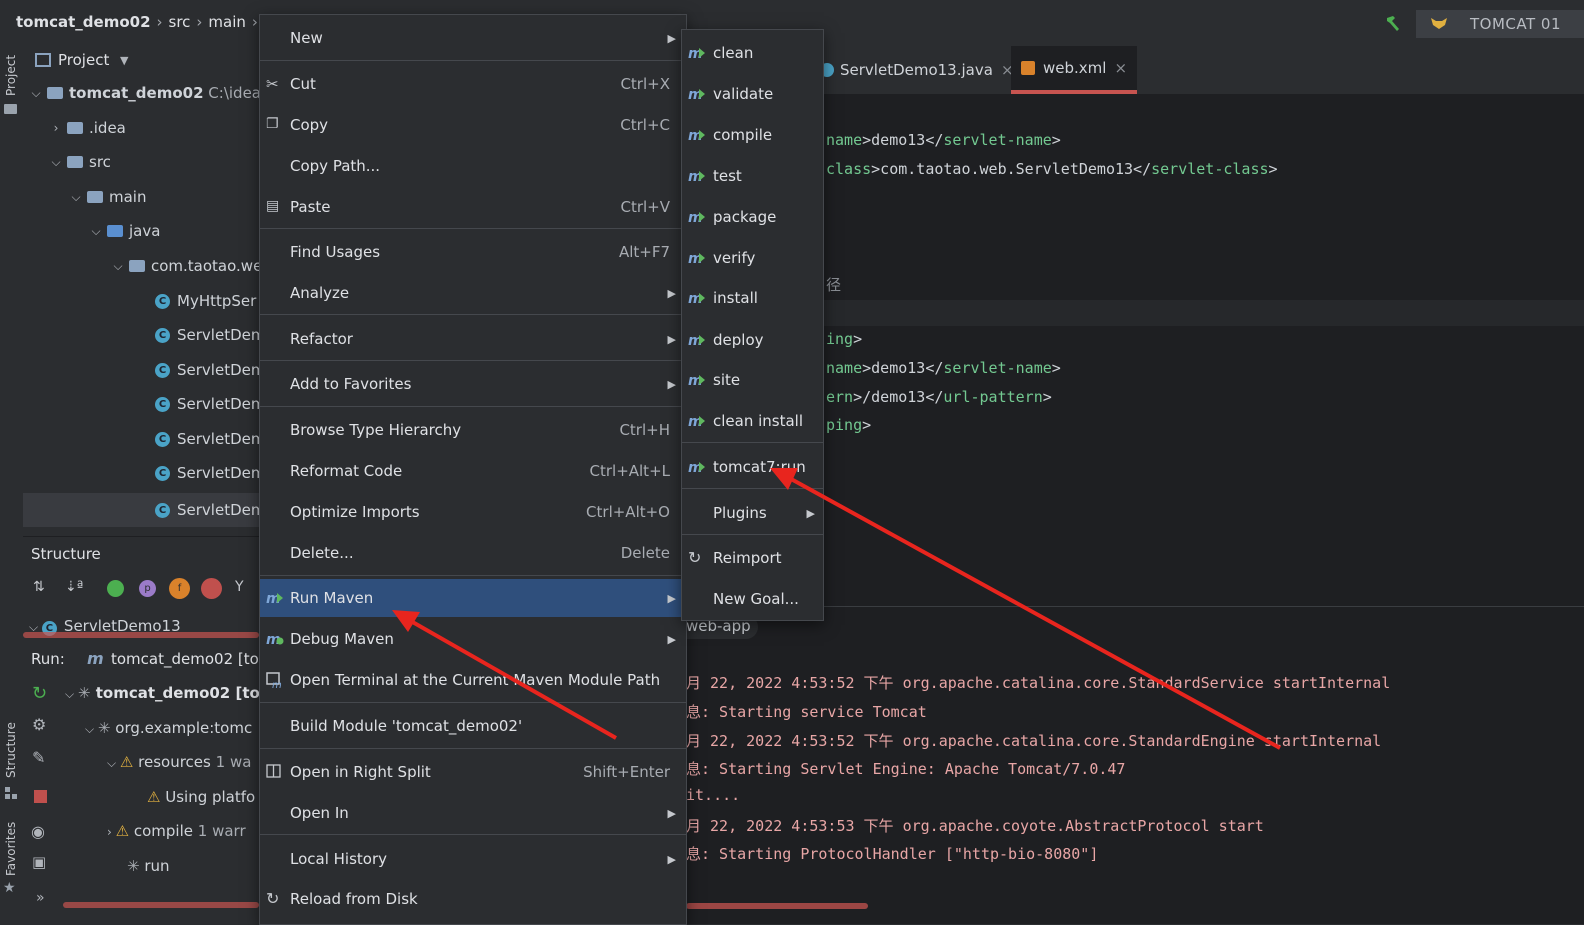 This screenshot has width=1584, height=925. Describe the element at coordinates (406, 621) in the screenshot. I see `annotation-arrowhead-run-maven` at that location.